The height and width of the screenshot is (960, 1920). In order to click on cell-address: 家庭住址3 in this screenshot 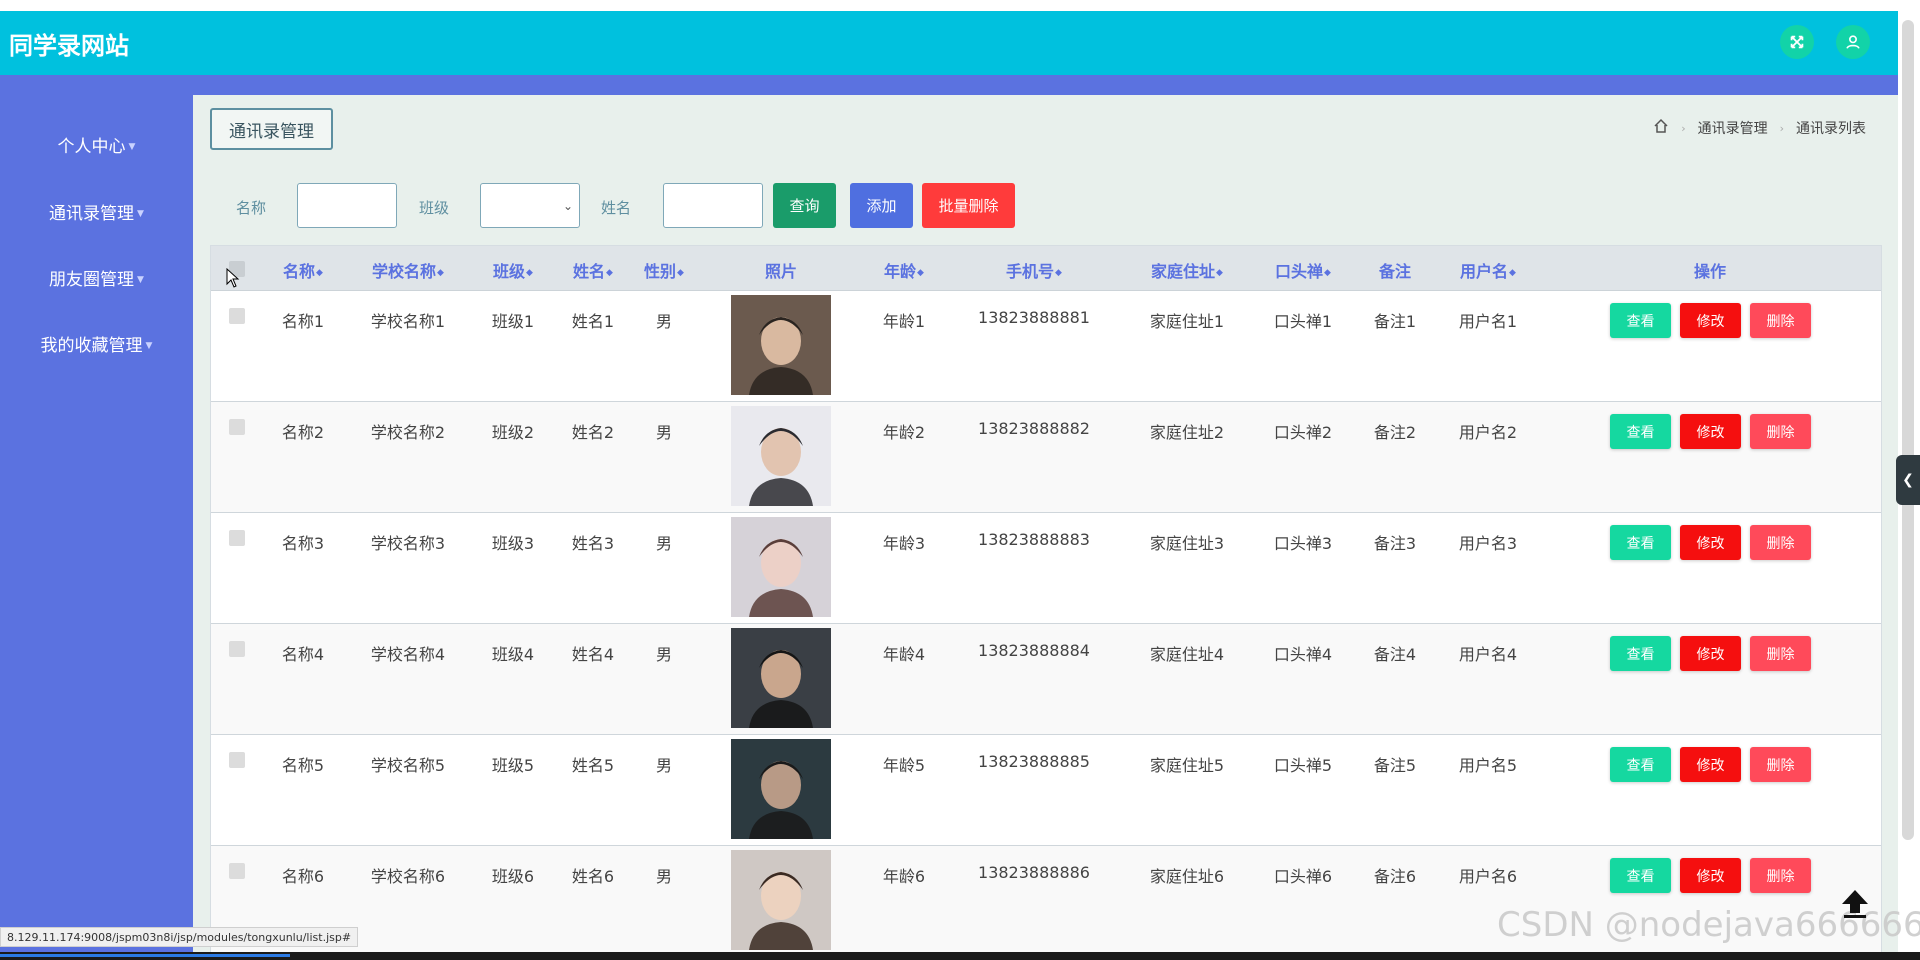, I will do `click(1187, 543)`.